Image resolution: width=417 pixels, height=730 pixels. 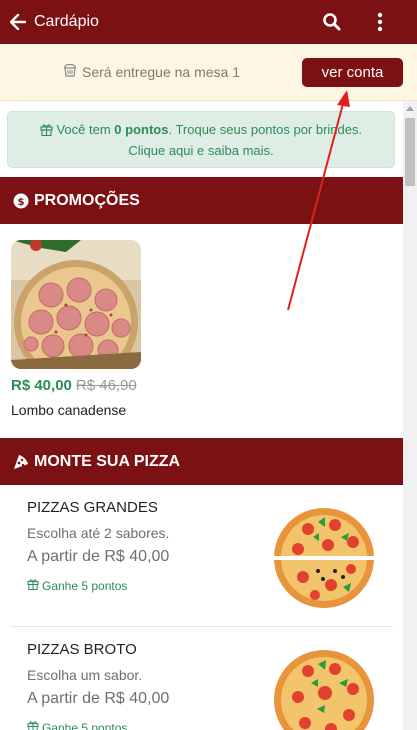 What do you see at coordinates (410, 152) in the screenshot?
I see `scrollbar-thumb` at bounding box center [410, 152].